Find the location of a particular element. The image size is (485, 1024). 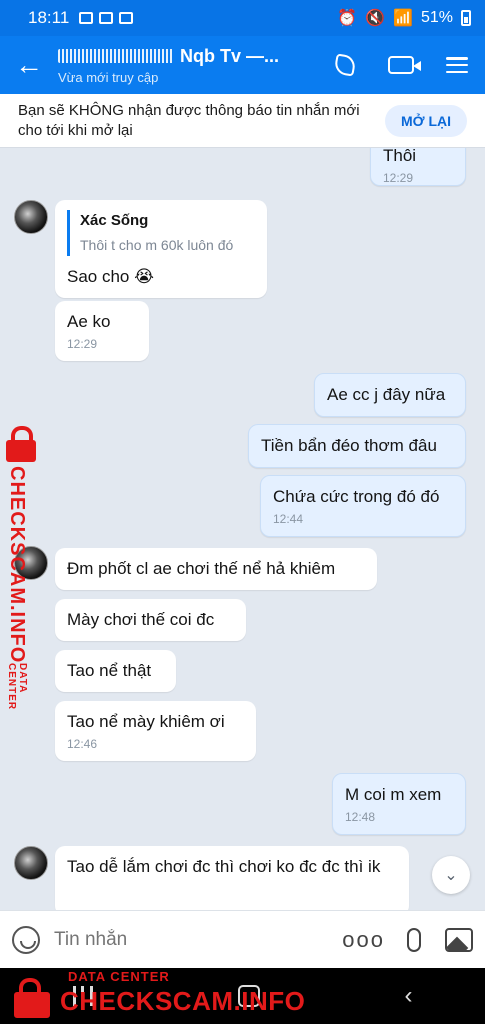

message-text: Tao nể mày khiêm ơi is located at coordinates (146, 721).